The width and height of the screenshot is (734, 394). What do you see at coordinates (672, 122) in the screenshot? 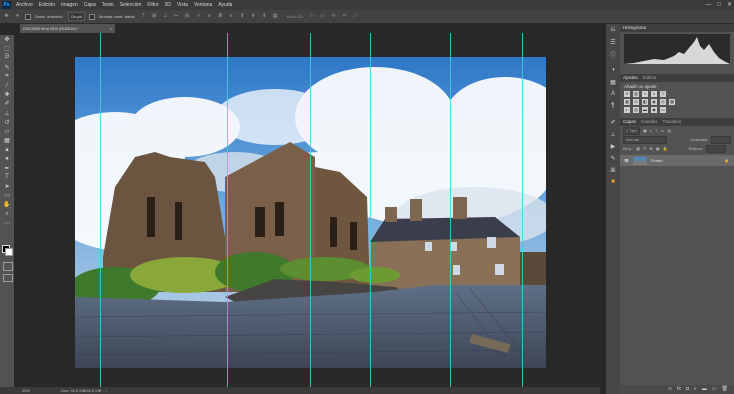
I see `paths-tab: Trazados` at bounding box center [672, 122].